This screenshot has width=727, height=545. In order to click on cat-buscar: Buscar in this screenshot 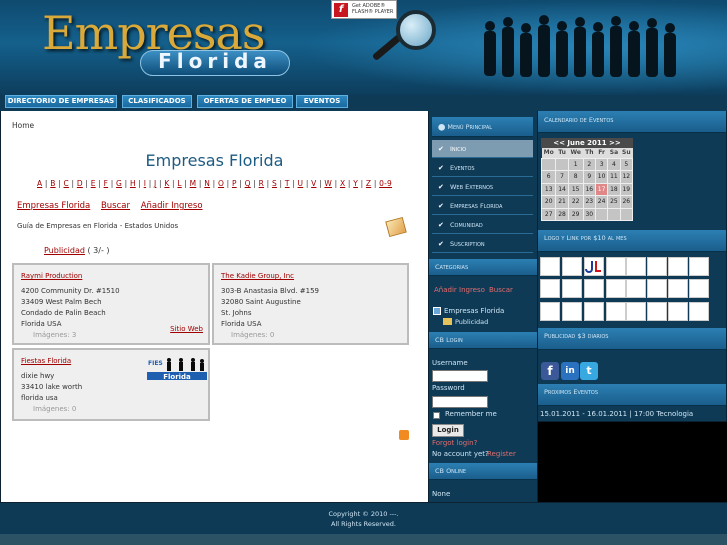, I will do `click(501, 290)`.